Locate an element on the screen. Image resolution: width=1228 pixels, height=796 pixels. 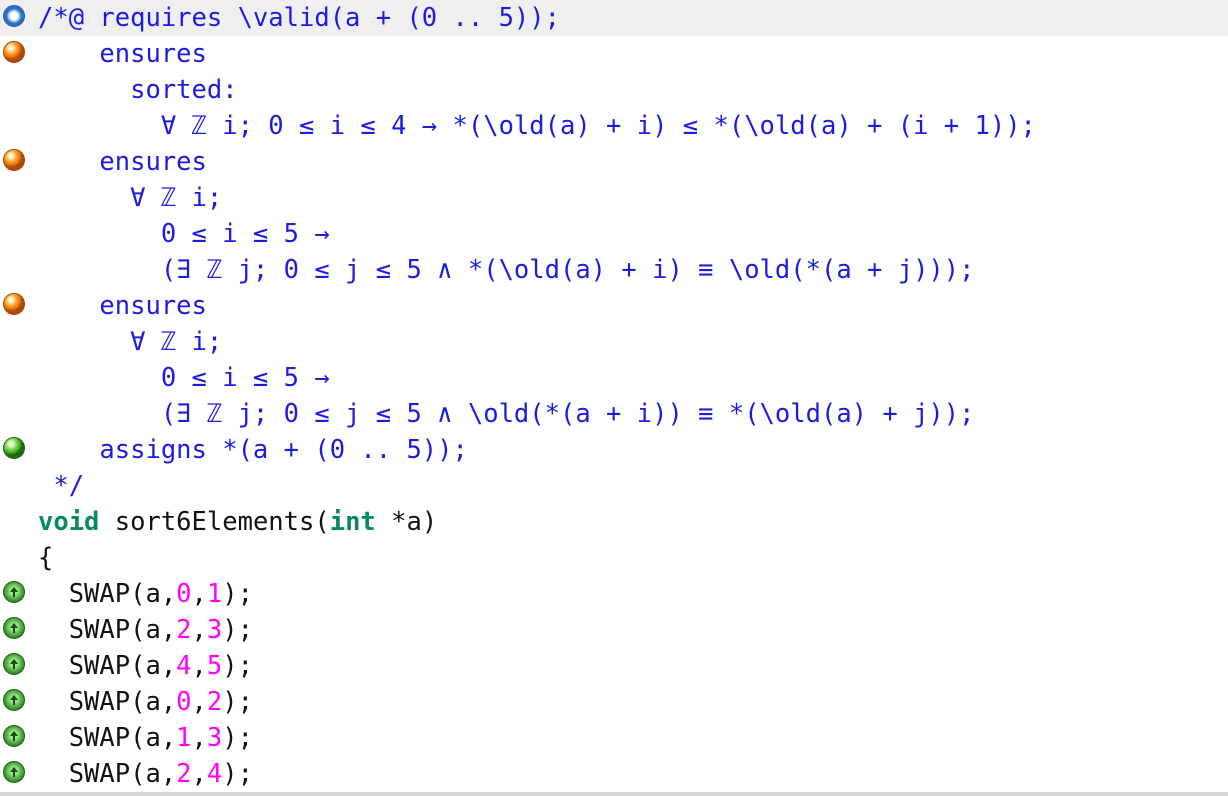
code-text: /*@ requires \valid(a + (0 .. 5)); is located at coordinates (299, 18).